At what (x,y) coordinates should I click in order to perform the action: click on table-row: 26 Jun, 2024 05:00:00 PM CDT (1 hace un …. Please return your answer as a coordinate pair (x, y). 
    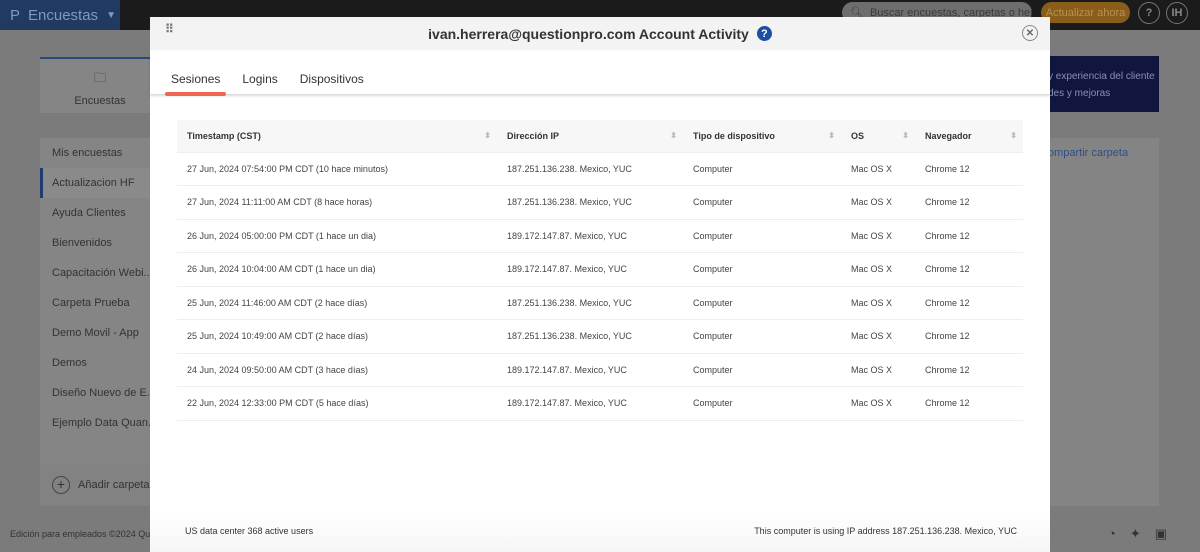
    Looking at the image, I should click on (600, 235).